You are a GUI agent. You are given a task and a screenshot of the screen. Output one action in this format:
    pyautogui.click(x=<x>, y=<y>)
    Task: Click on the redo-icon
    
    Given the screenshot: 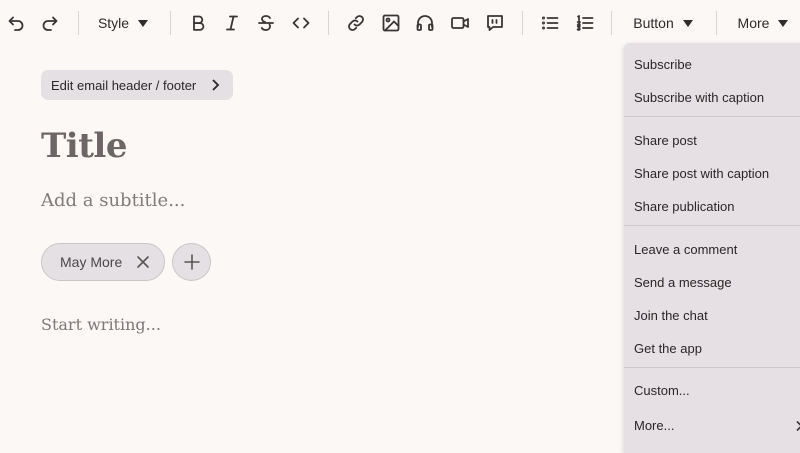 What is the action you would take?
    pyautogui.click(x=50, y=23)
    